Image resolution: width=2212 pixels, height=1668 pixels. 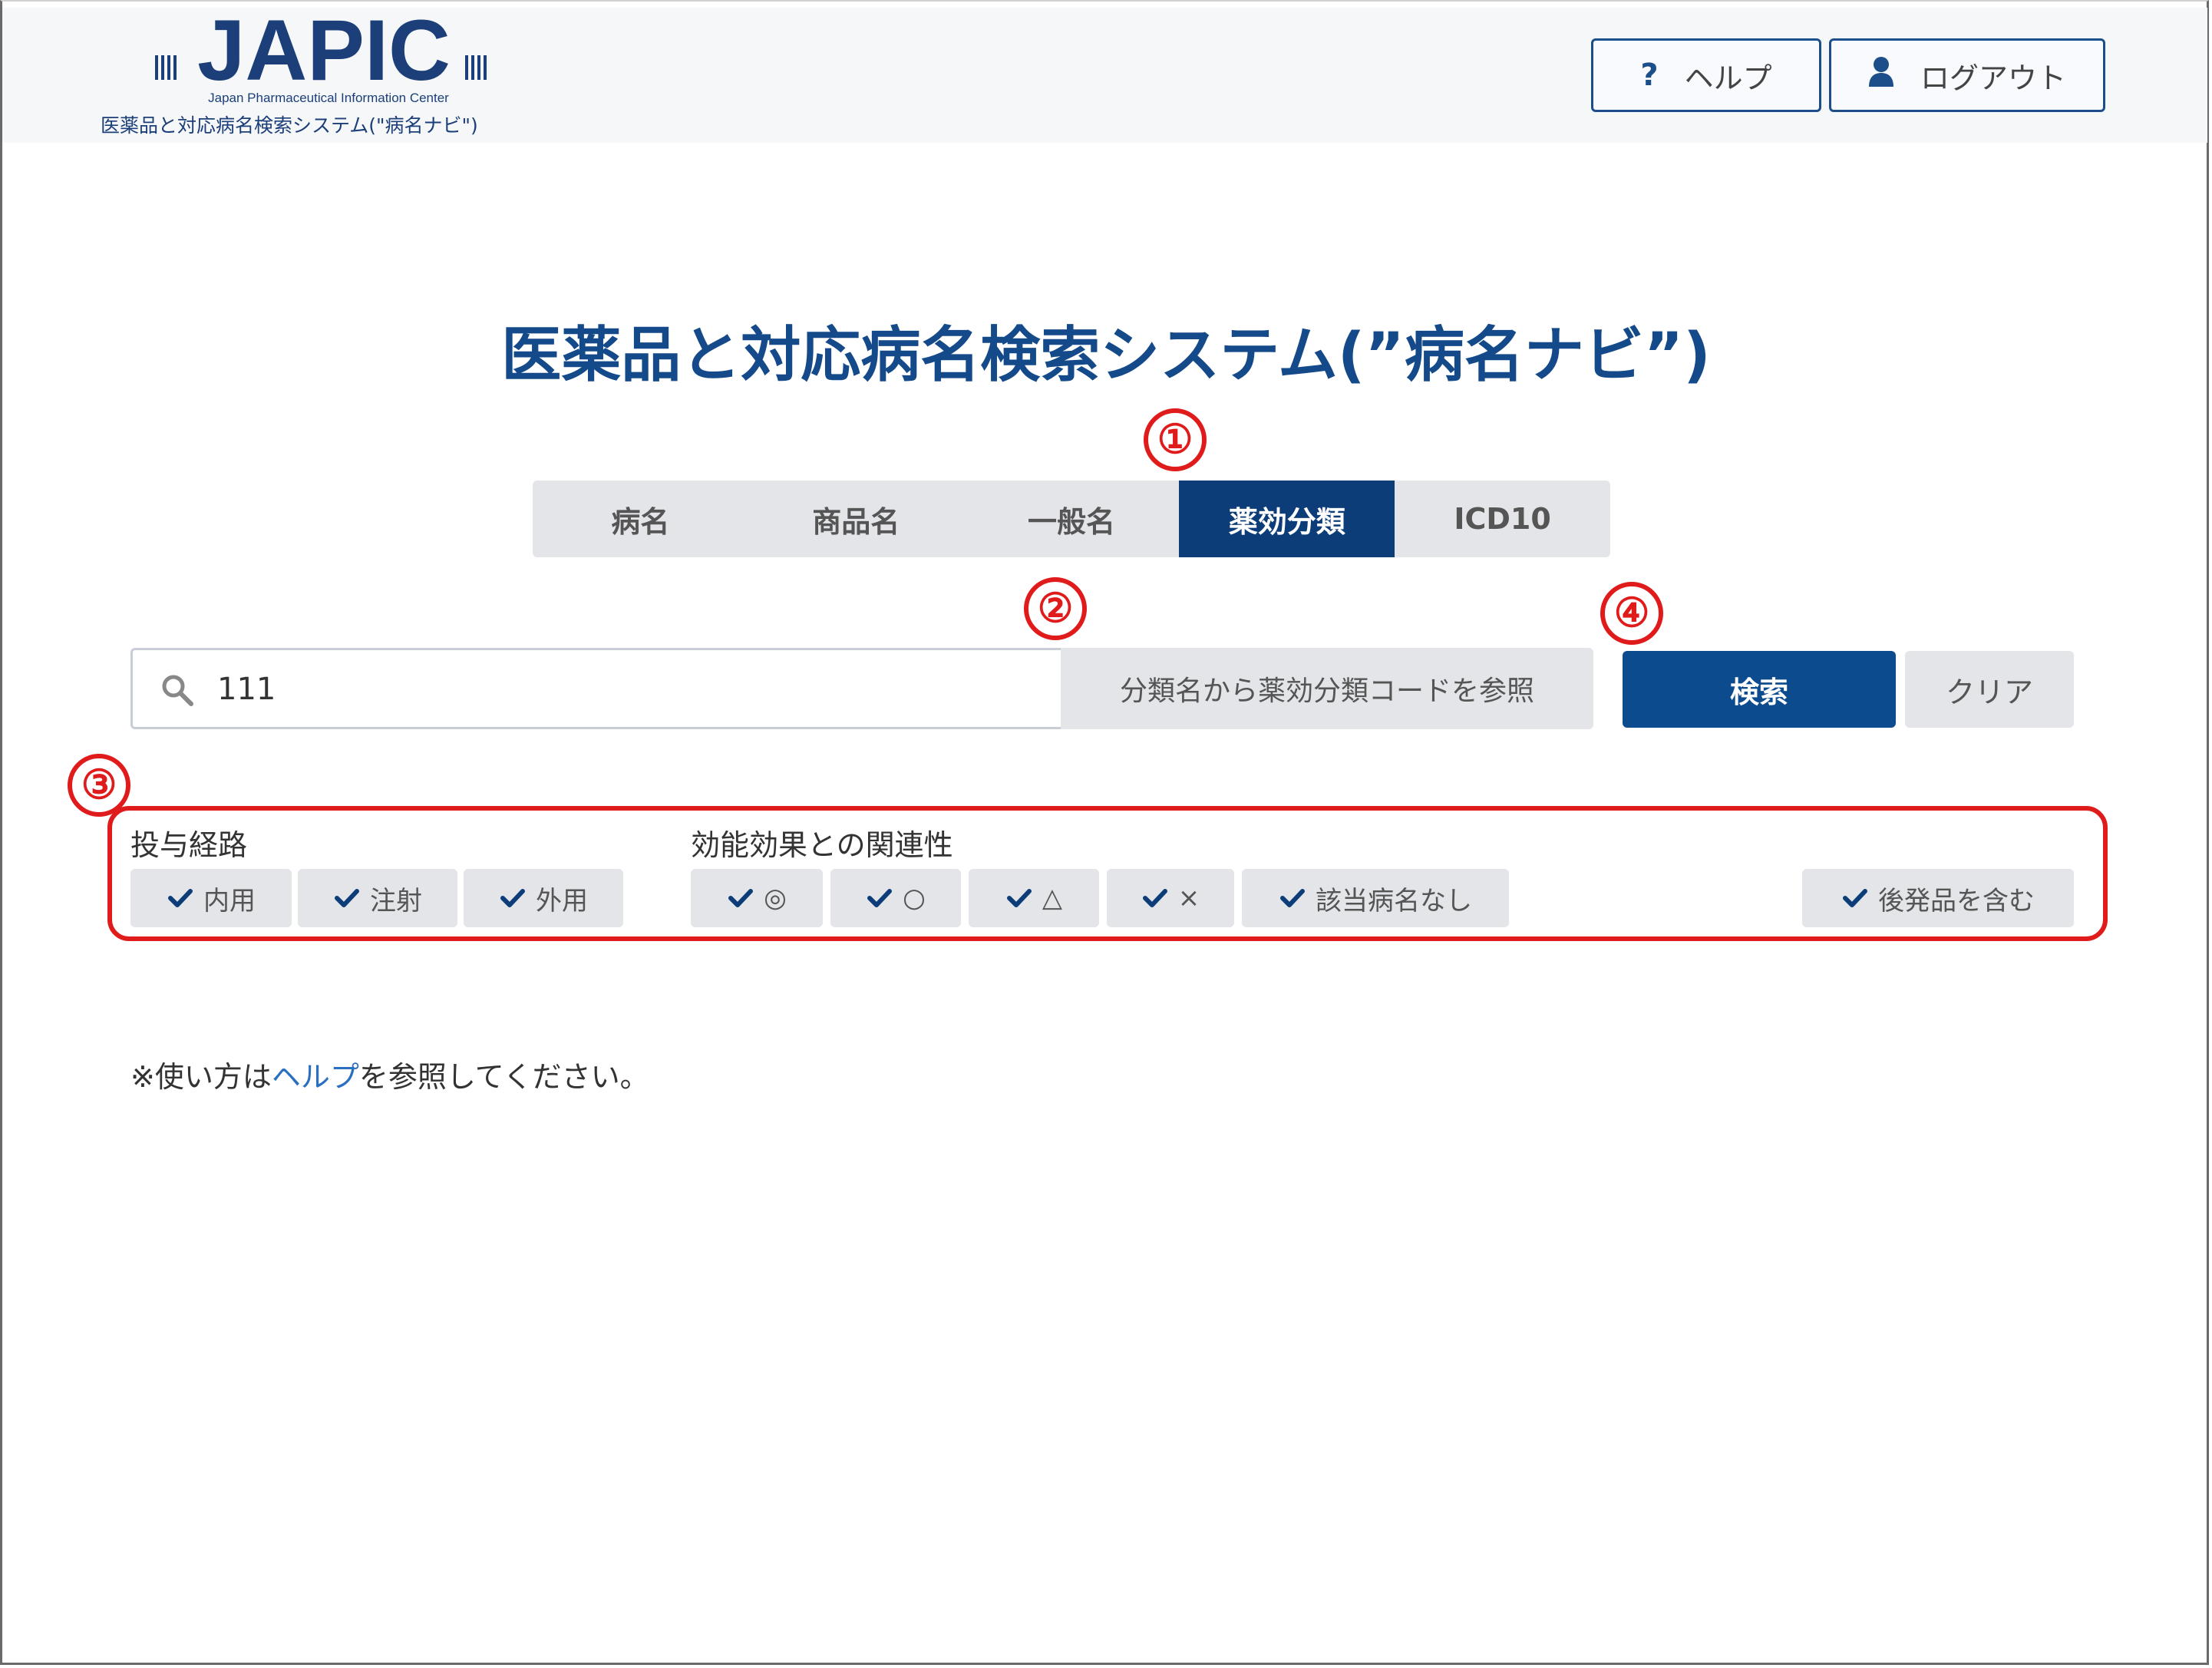 What do you see at coordinates (1956, 901) in the screenshot?
I see `chip-label: 後発品を含む` at bounding box center [1956, 901].